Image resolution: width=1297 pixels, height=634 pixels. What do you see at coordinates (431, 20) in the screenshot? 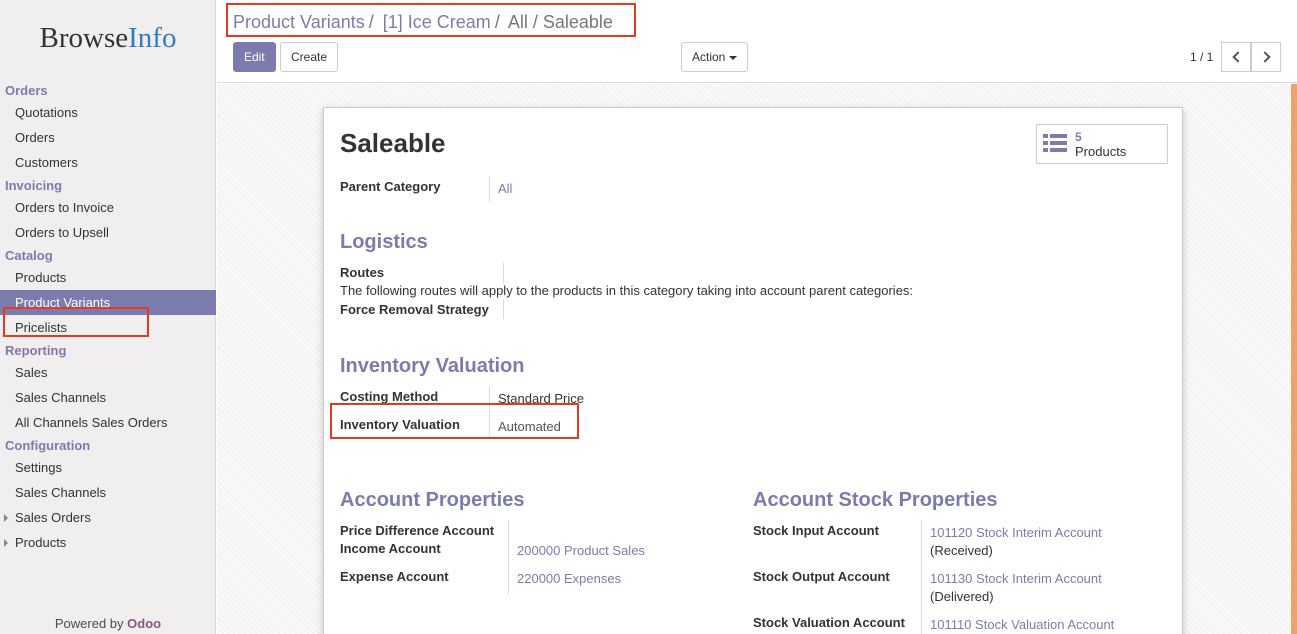
I see `highlight-breadcrumb` at bounding box center [431, 20].